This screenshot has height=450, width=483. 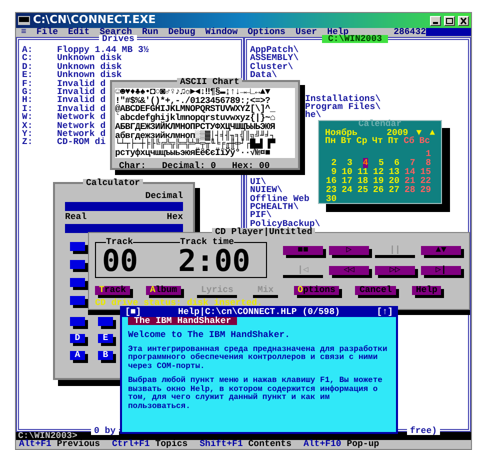 What do you see at coordinates (362, 181) in the screenshot?
I see `day-cell: 18` at bounding box center [362, 181].